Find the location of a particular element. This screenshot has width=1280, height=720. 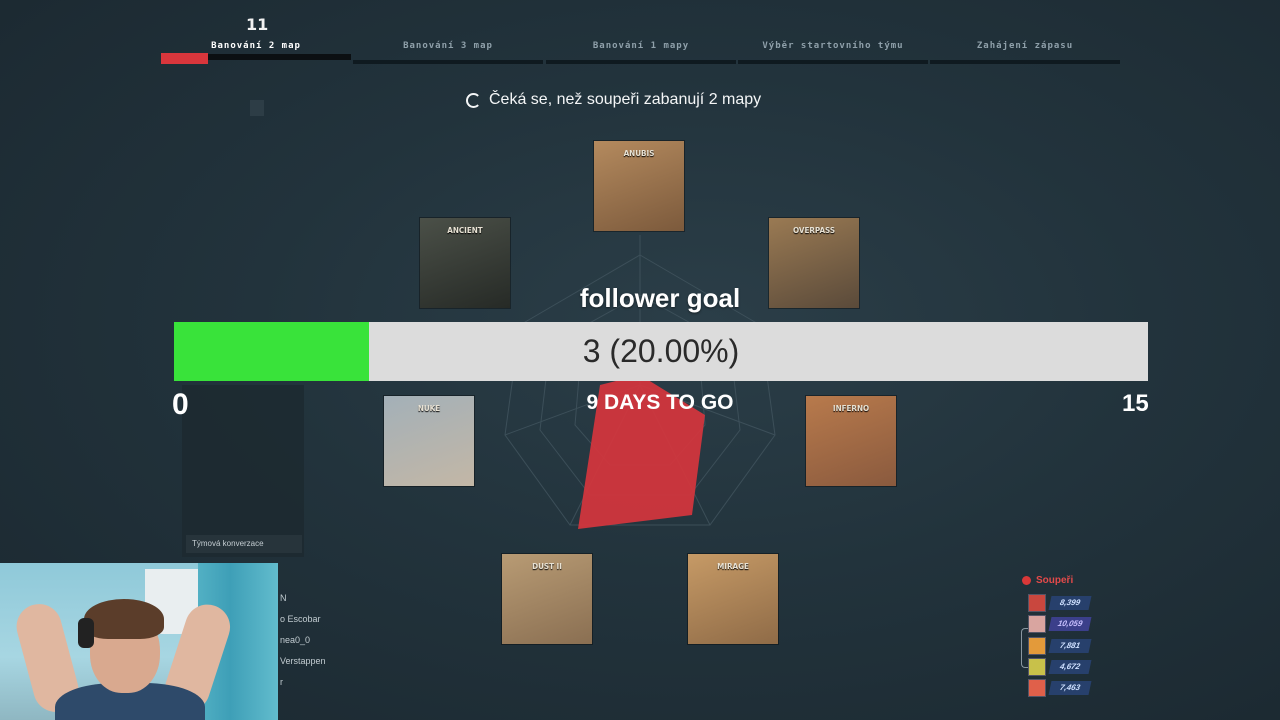

follower-goal-title: follower goal is located at coordinates (660, 298).